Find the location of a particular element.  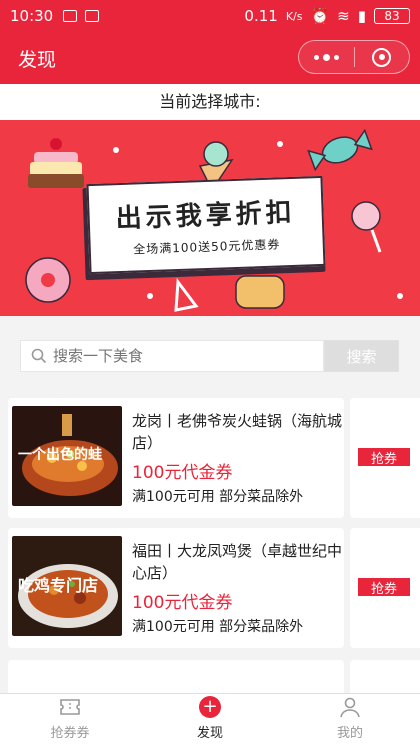

user-icon is located at coordinates (350, 707).